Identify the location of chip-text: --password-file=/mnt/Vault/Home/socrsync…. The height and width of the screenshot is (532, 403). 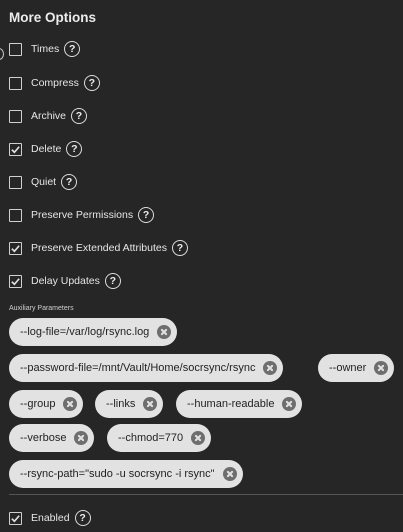
(138, 368).